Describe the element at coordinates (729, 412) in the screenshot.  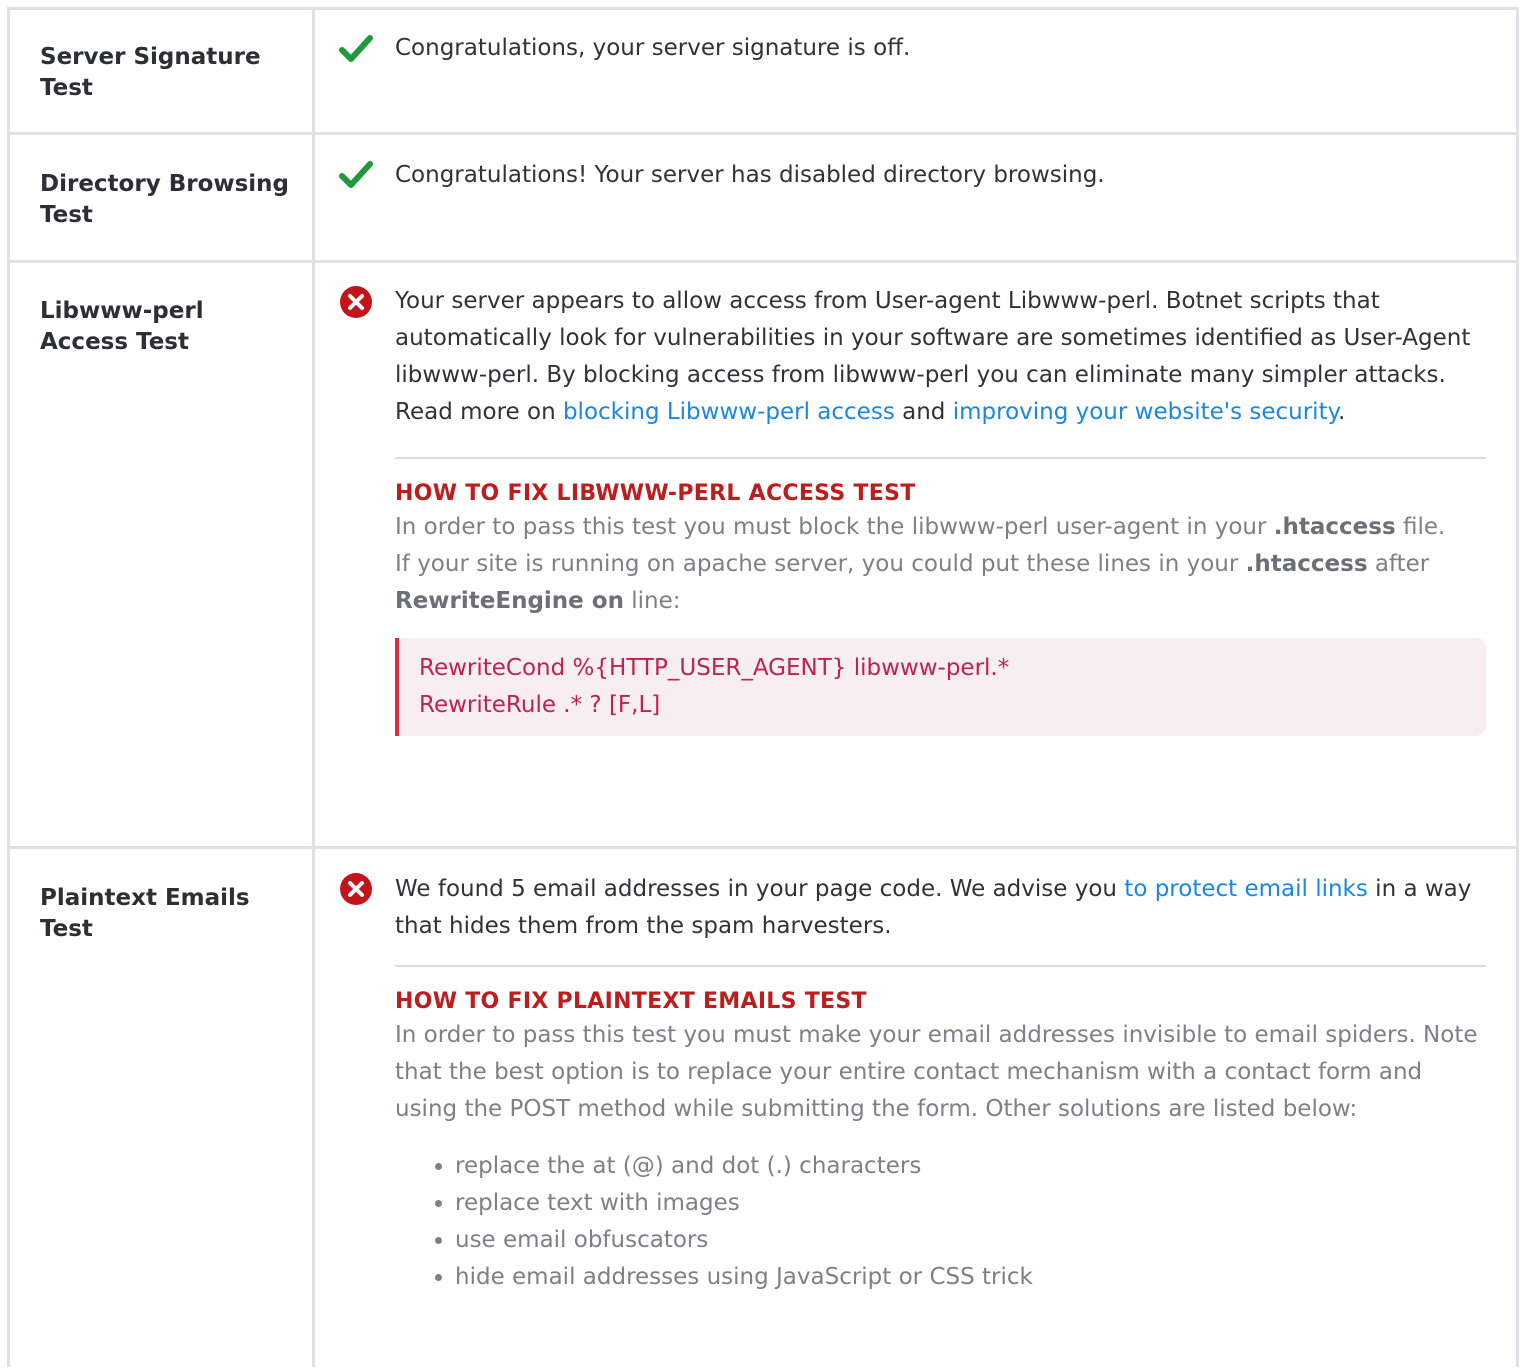
I see `blocking-libwww-perl-link: blocking Libwww-perl access` at that location.